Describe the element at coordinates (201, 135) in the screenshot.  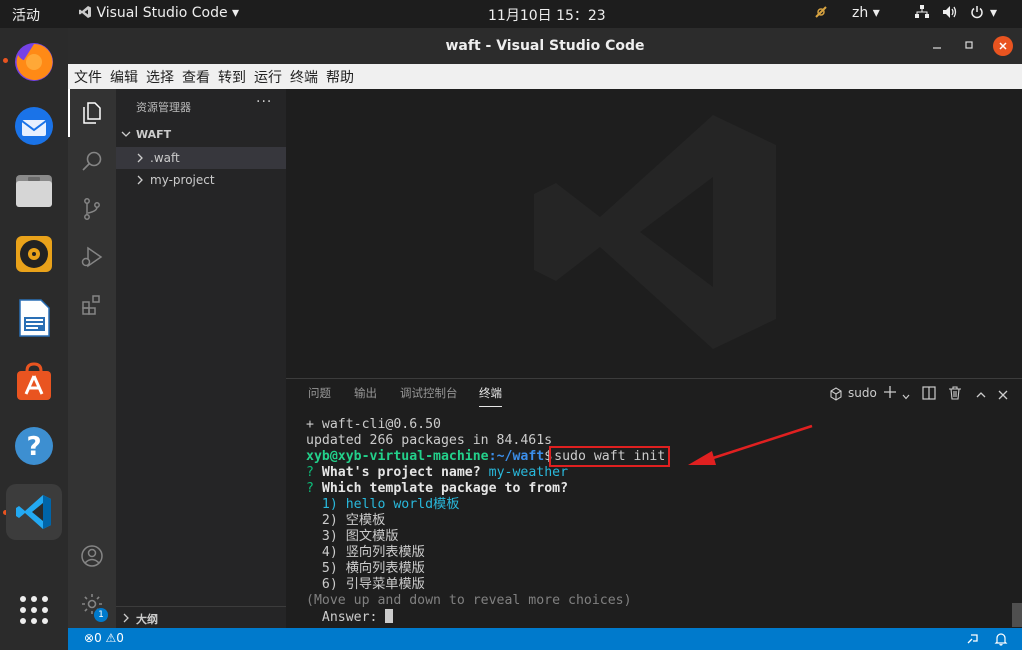
I see `folder-header: WAFT` at that location.